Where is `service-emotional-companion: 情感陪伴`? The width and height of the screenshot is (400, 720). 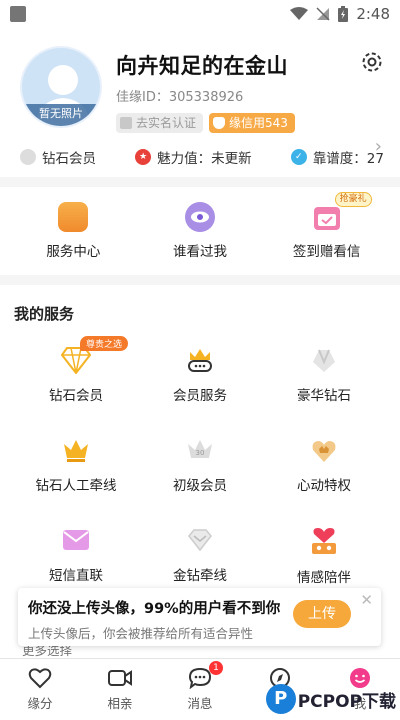
service-emotional-companion: 情感陪伴 is located at coordinates (324, 556).